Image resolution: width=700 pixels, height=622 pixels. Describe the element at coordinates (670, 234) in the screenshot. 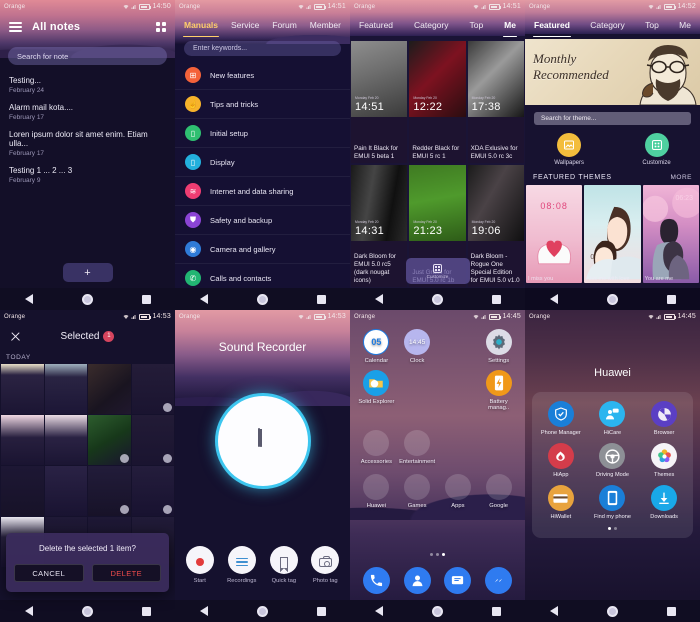

I see `featured-theme-card: 06:23 You are me` at that location.